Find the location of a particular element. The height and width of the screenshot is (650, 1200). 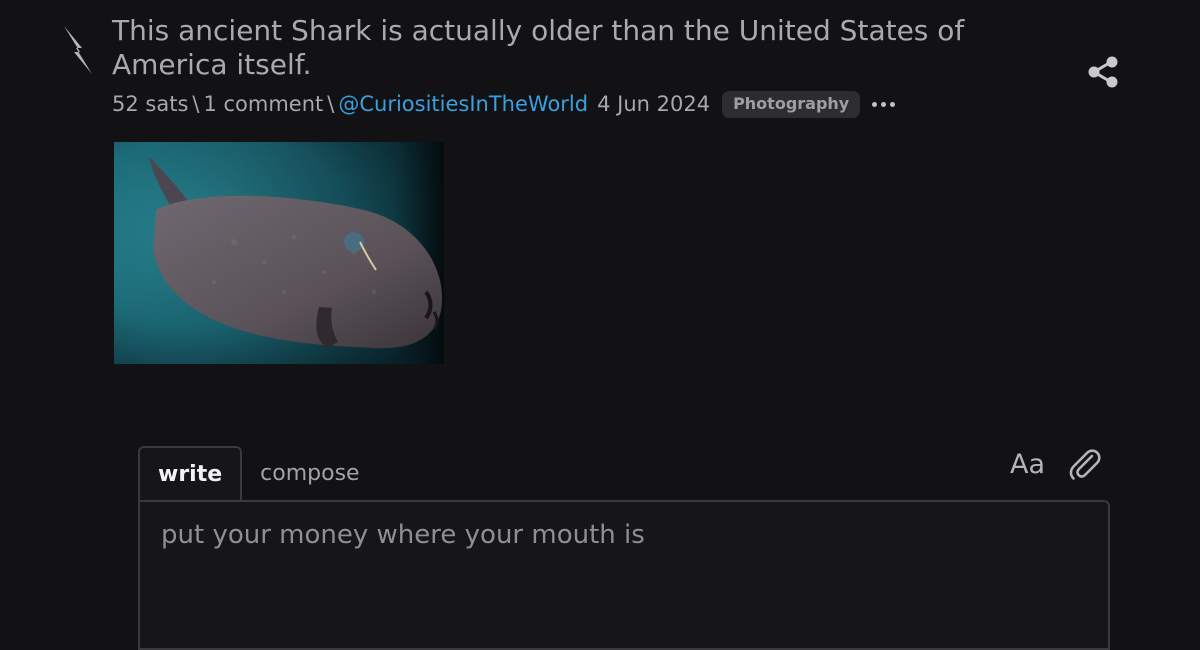

ellipsis-icon is located at coordinates (884, 104).